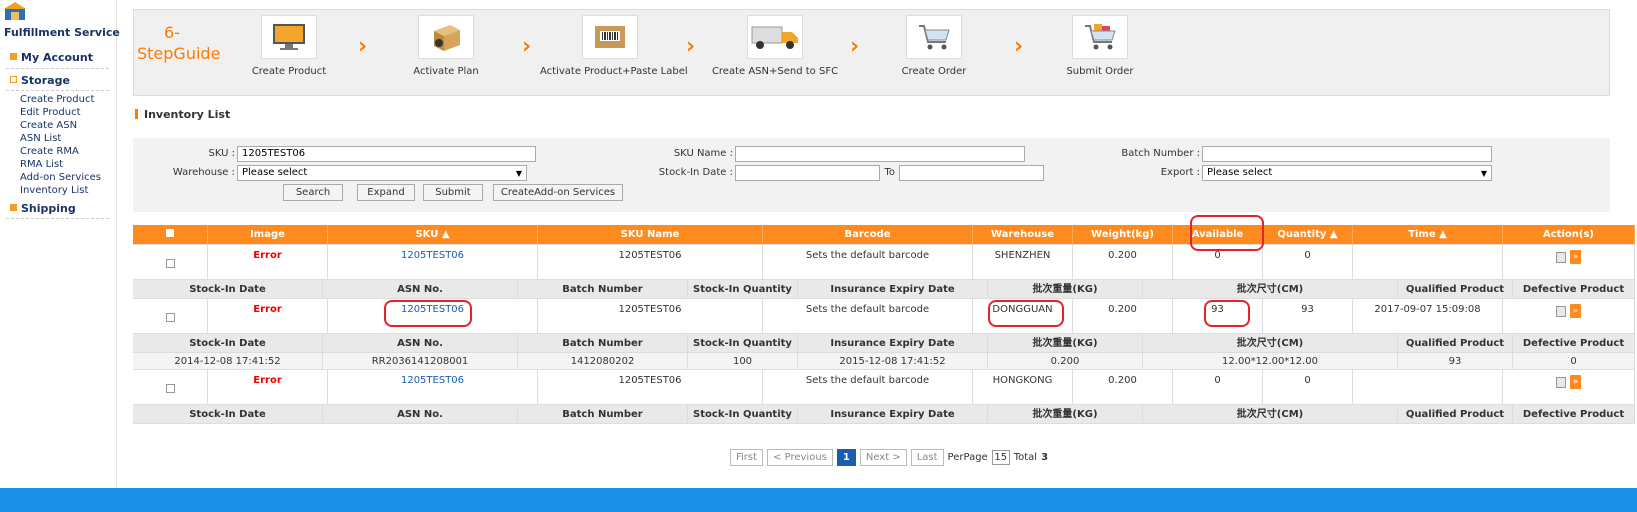 The height and width of the screenshot is (512, 1637). I want to click on box-icon, so click(446, 37).